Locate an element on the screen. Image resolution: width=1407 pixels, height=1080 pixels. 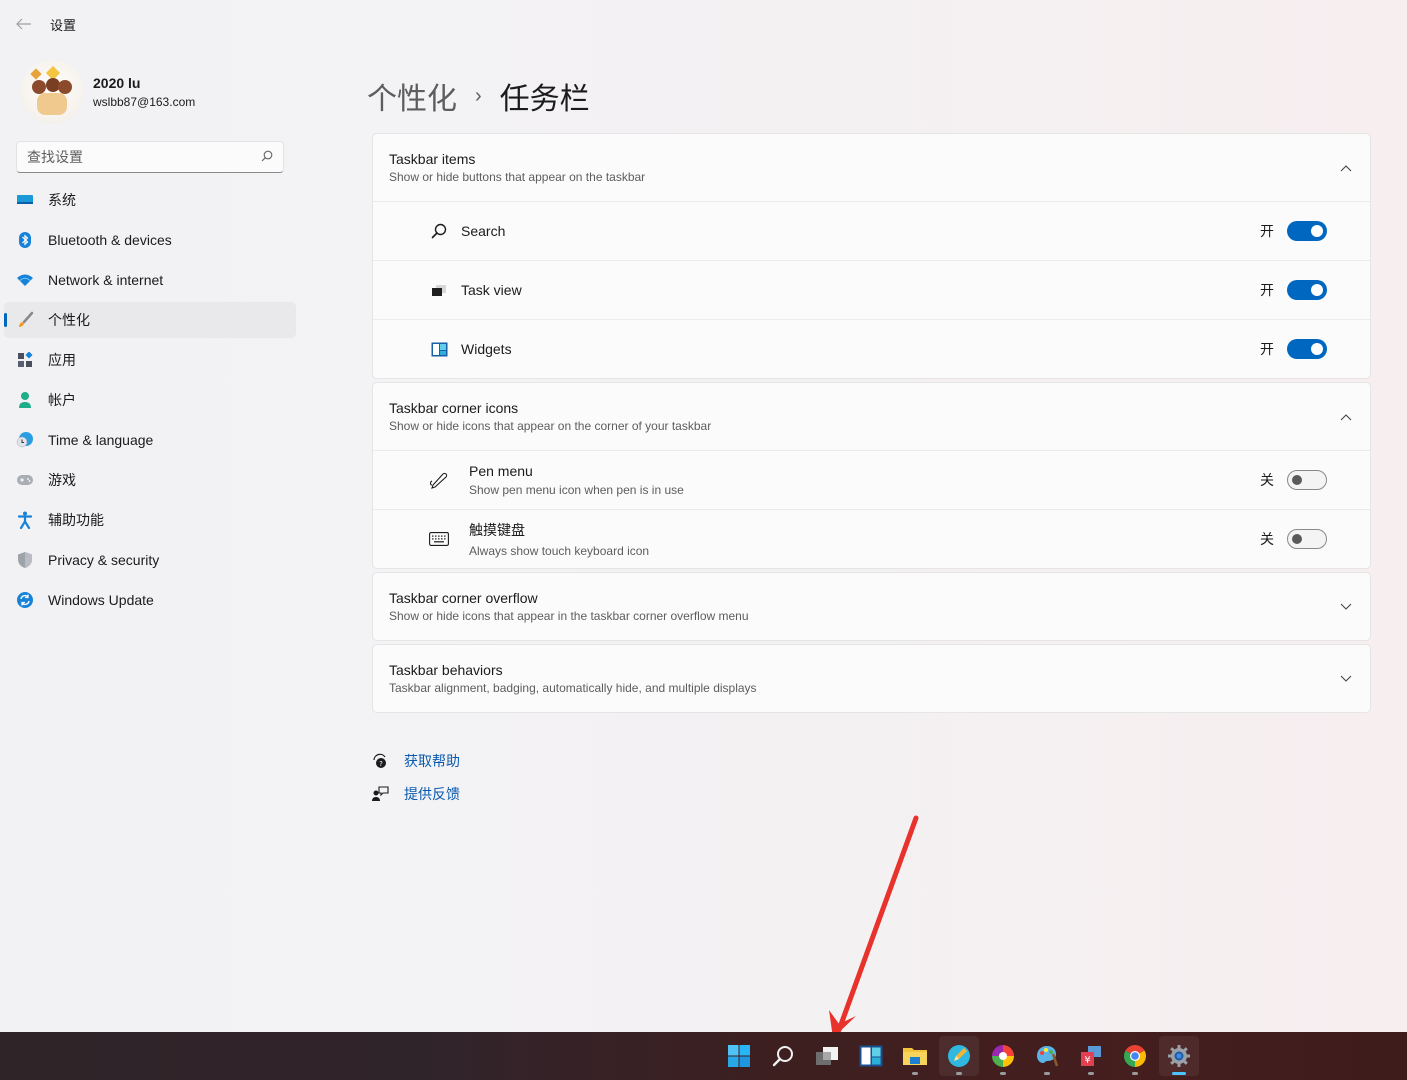
sidebar-item-label: Bluetooth & devices is located at coordinates (110, 240).